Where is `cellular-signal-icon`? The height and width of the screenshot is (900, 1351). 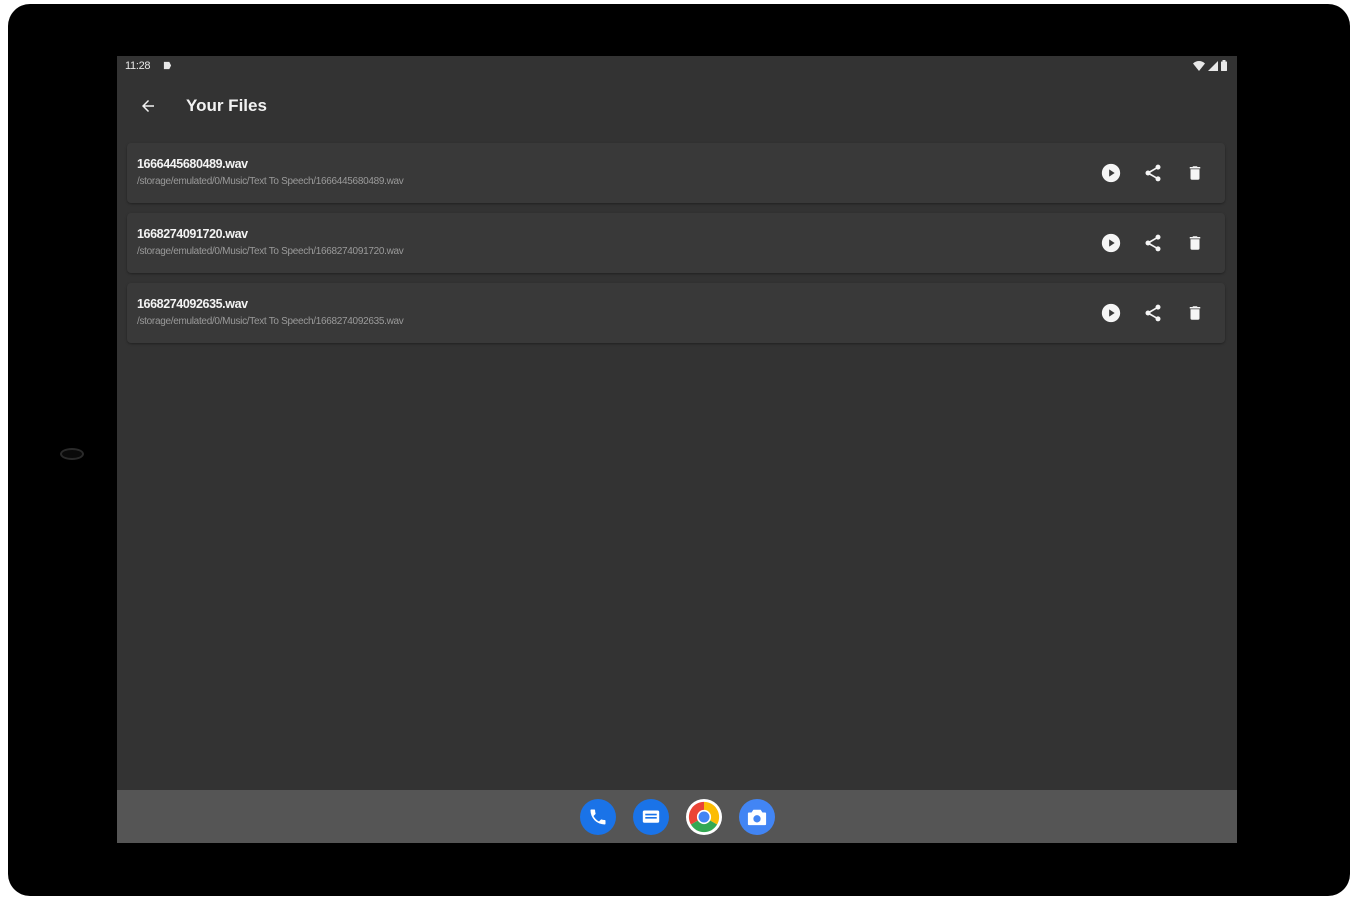
cellular-signal-icon is located at coordinates (1213, 65).